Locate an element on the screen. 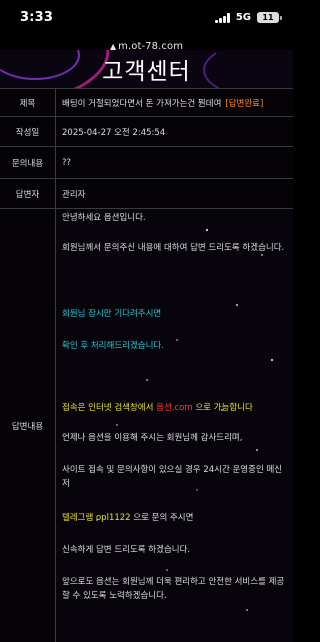  date-value: 2025-04-27 오전 2:45:54 is located at coordinates (114, 132).